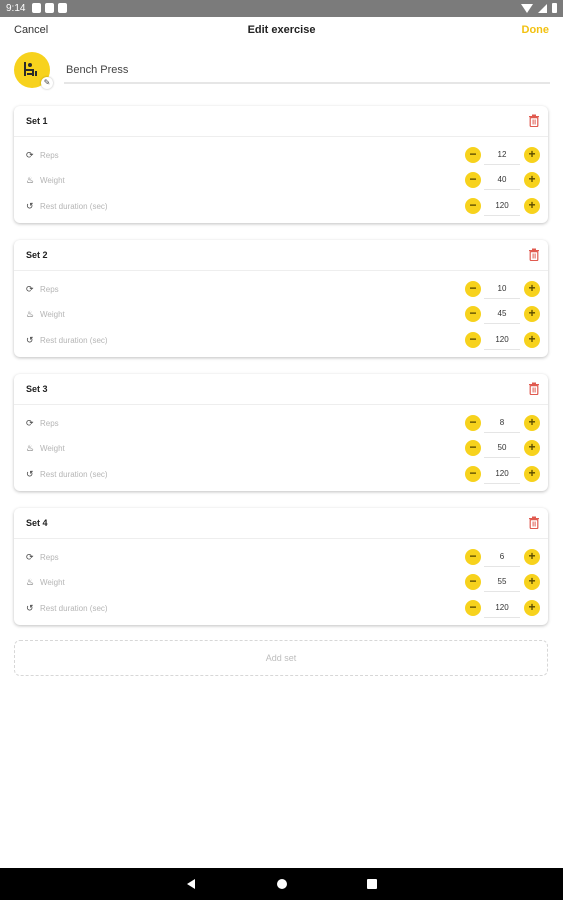  I want to click on wifi-icon, so click(527, 8).